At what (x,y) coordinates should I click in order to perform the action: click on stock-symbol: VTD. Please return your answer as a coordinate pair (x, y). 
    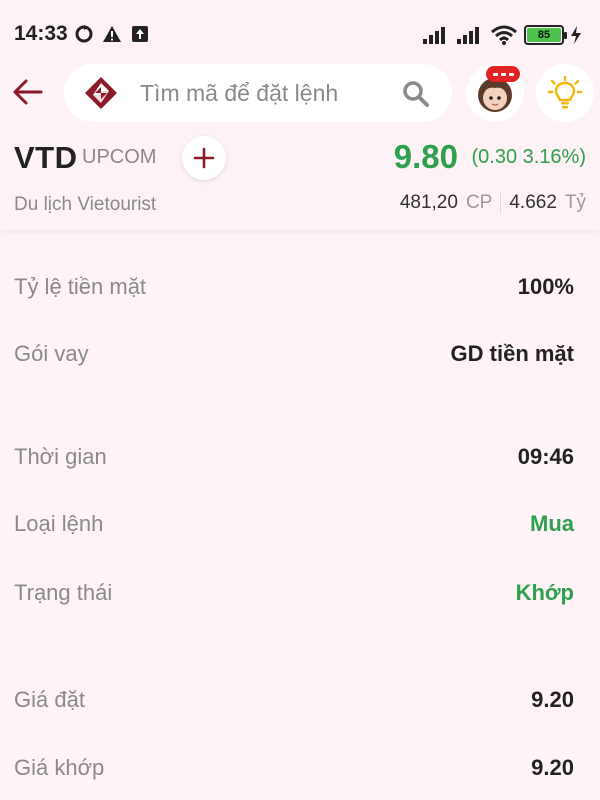
    Looking at the image, I should click on (46, 157).